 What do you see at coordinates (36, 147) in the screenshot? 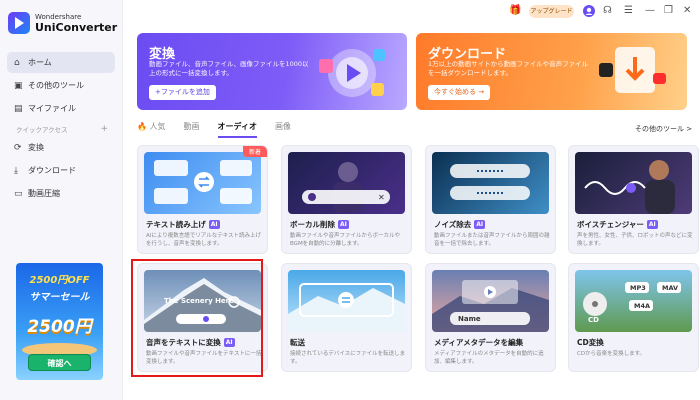
I see `sidebar-item-label: 変換` at bounding box center [36, 147].